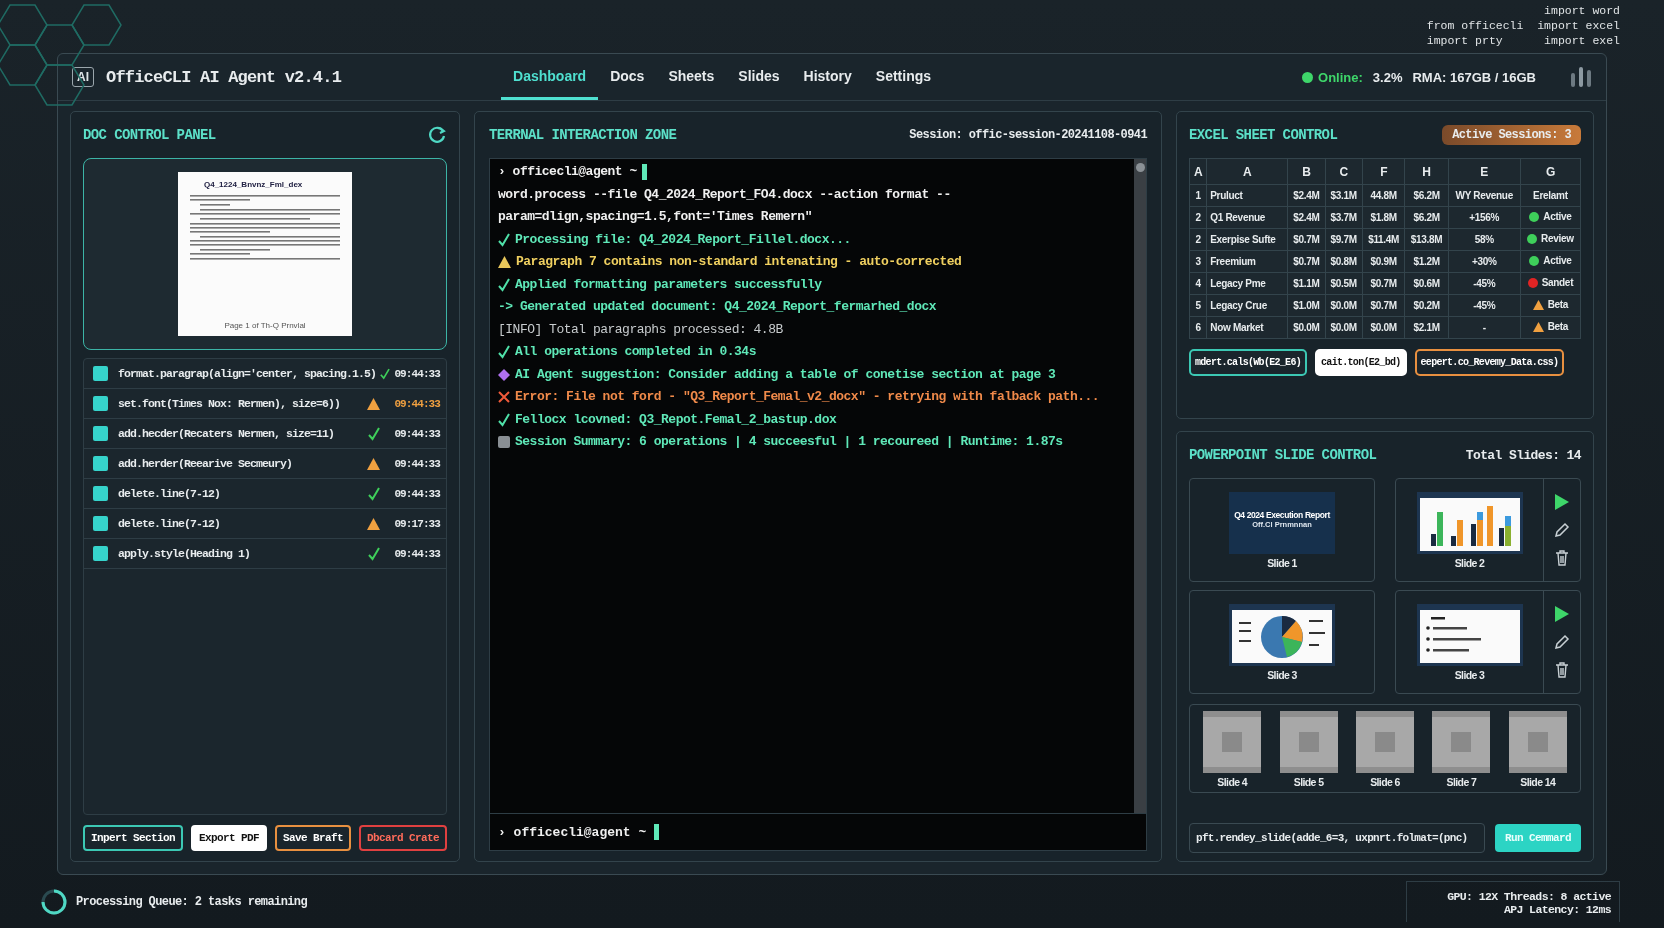 Image resolution: width=1664 pixels, height=928 pixels. What do you see at coordinates (1383, 171) in the screenshot?
I see `column-header: F` at bounding box center [1383, 171].